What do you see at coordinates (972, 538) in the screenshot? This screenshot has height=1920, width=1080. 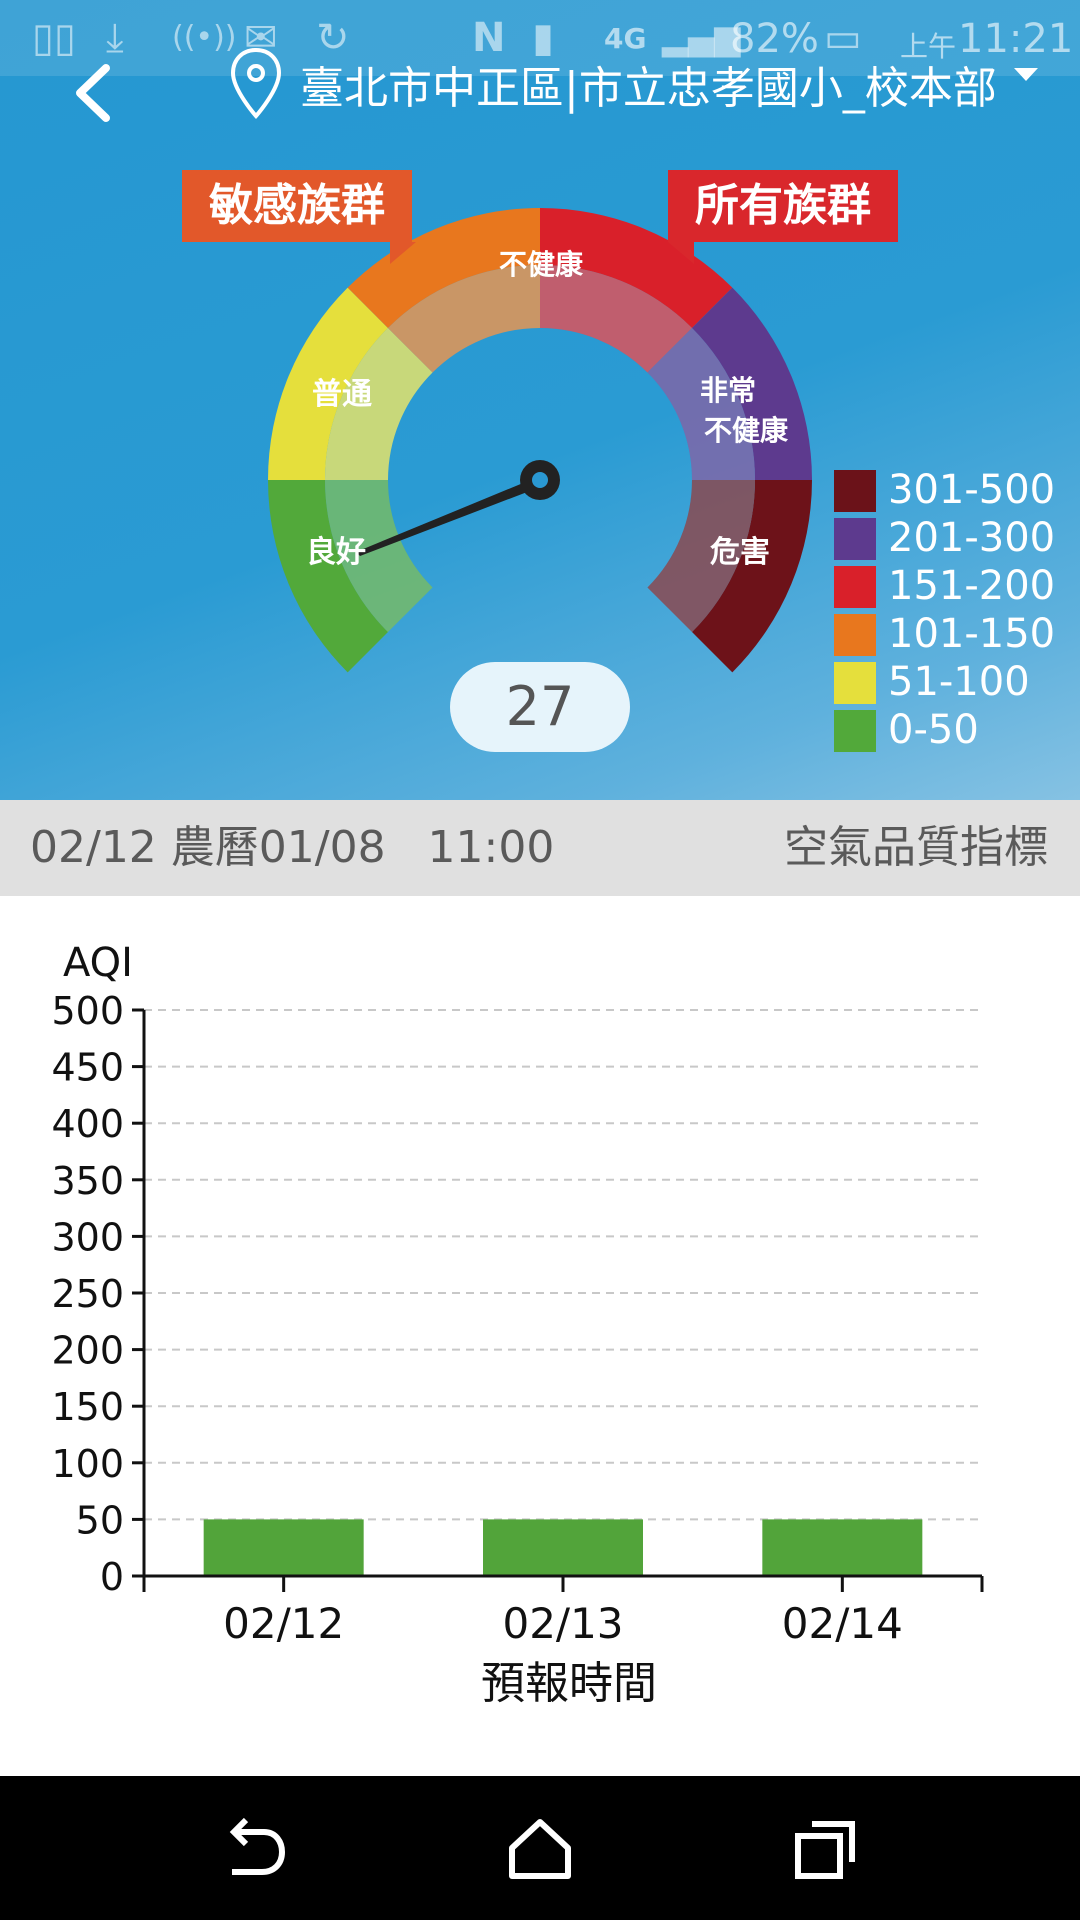 I see `legend-label: 201-300` at bounding box center [972, 538].